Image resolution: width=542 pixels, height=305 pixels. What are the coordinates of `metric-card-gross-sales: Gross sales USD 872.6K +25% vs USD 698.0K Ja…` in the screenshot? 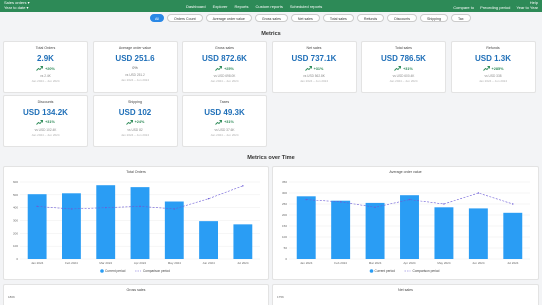 It's located at (224, 67).